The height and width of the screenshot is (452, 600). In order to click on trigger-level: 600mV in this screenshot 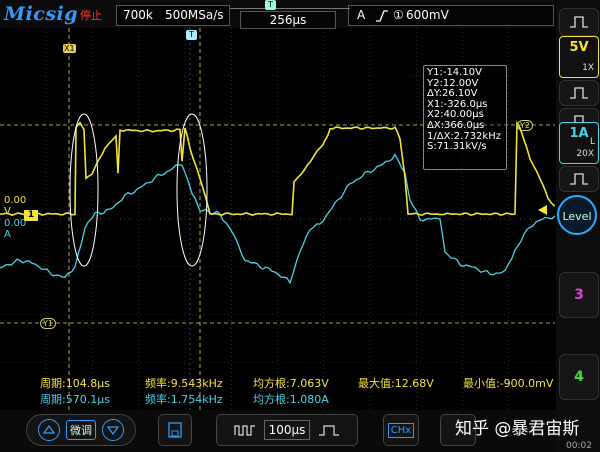, I will do `click(427, 15)`.